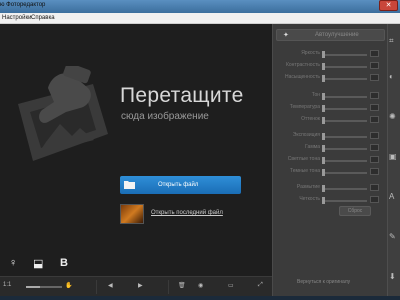 The width and height of the screenshot is (400, 300). What do you see at coordinates (303, 159) in the screenshot?
I see `slider-label: Светлые тона` at bounding box center [303, 159].